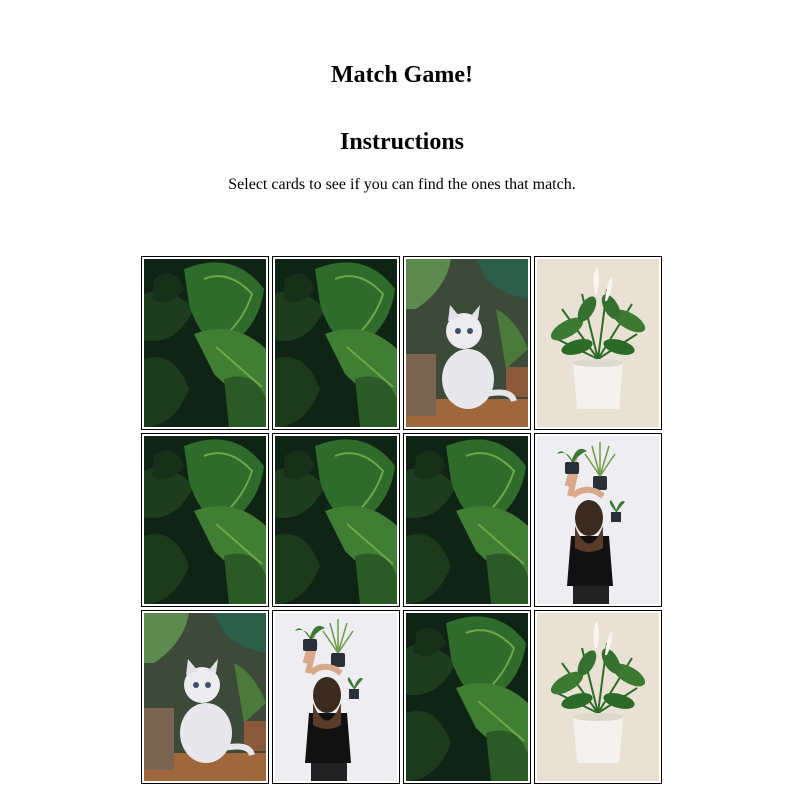 Image resolution: width=809 pixels, height=808 pixels. What do you see at coordinates (402, 142) in the screenshot?
I see `instructions-heading: Instructions` at bounding box center [402, 142].